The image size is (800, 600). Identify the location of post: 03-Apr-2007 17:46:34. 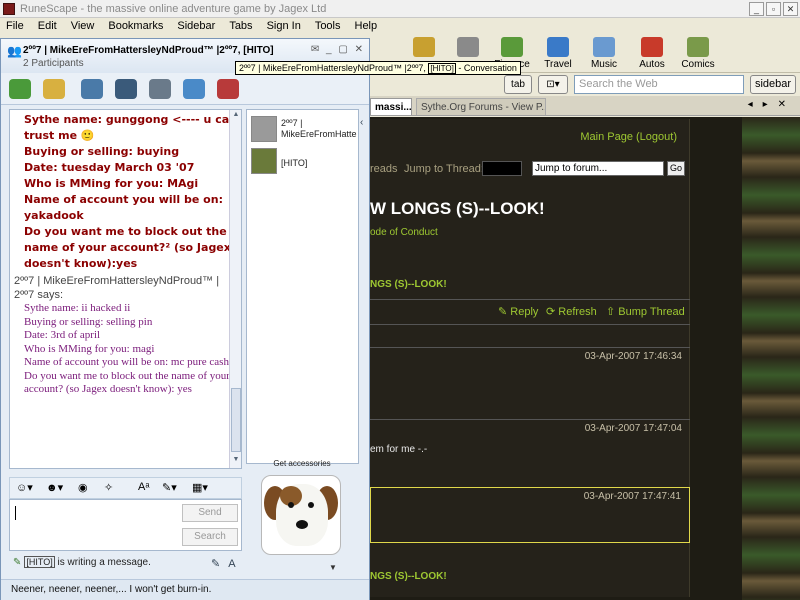
(530, 381).